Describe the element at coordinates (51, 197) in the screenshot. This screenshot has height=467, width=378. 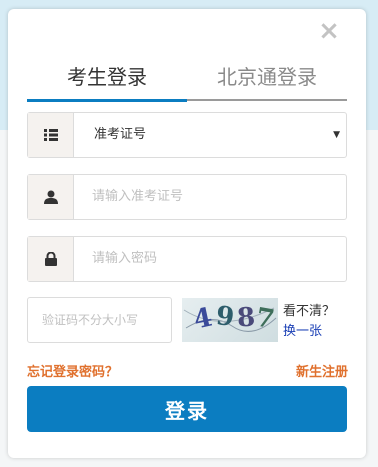
I see `user-icon` at that location.